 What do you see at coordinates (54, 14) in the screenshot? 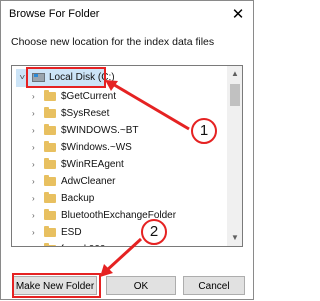
I see `window-title: Browse For Folder` at bounding box center [54, 14].